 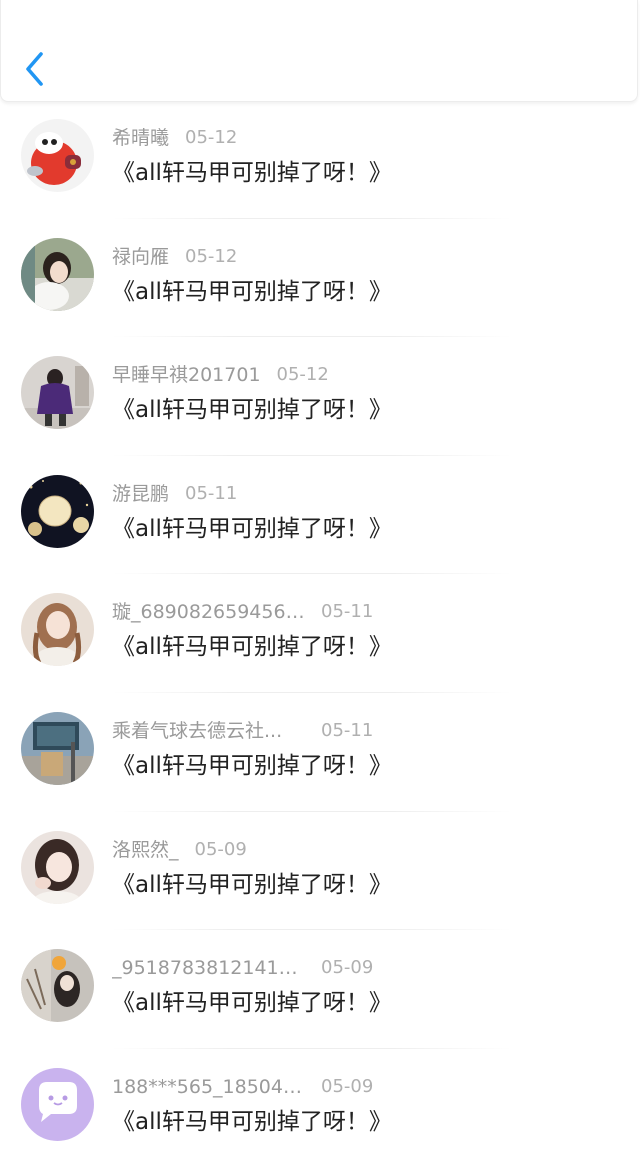 I want to click on comment-meta: 禄向雁 05-12, so click(x=262, y=257).